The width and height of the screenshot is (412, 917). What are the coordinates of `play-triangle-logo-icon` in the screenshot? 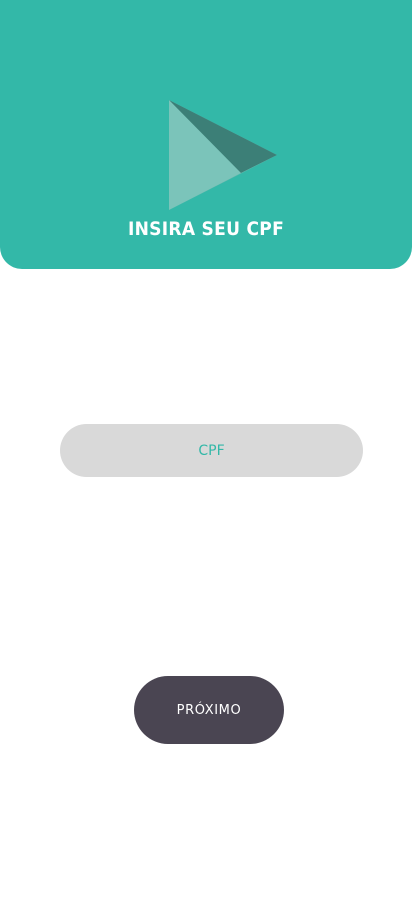 It's located at (223, 155).